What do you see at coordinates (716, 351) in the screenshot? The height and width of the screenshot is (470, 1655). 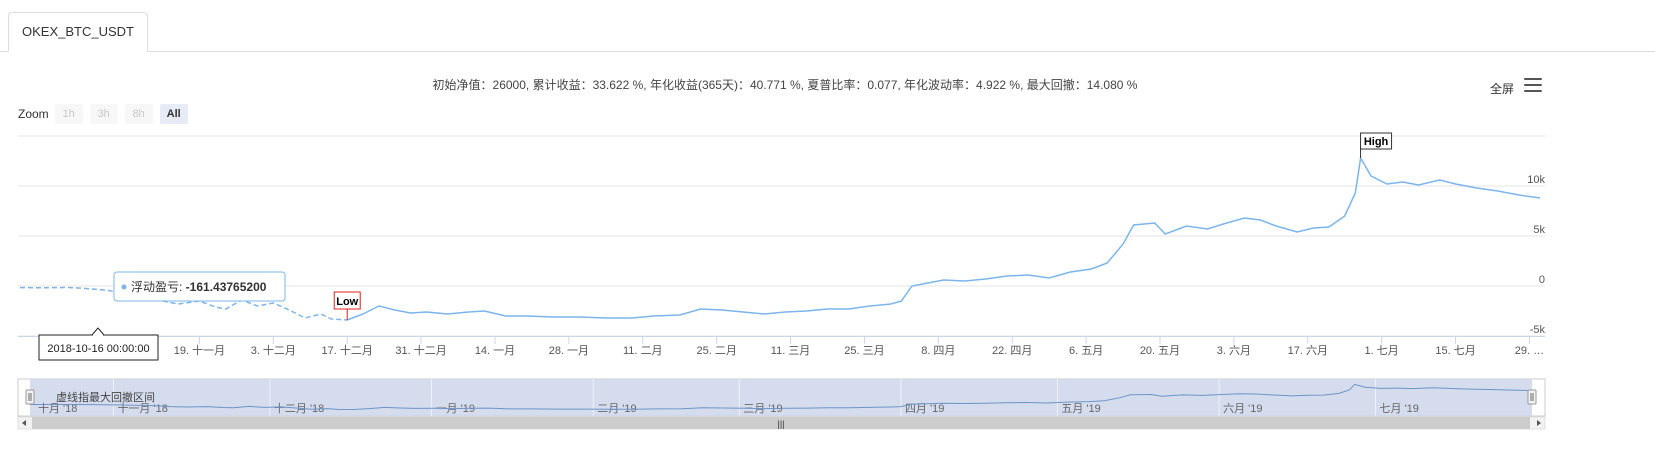 I see `x-tick-label: 25. 二月` at bounding box center [716, 351].